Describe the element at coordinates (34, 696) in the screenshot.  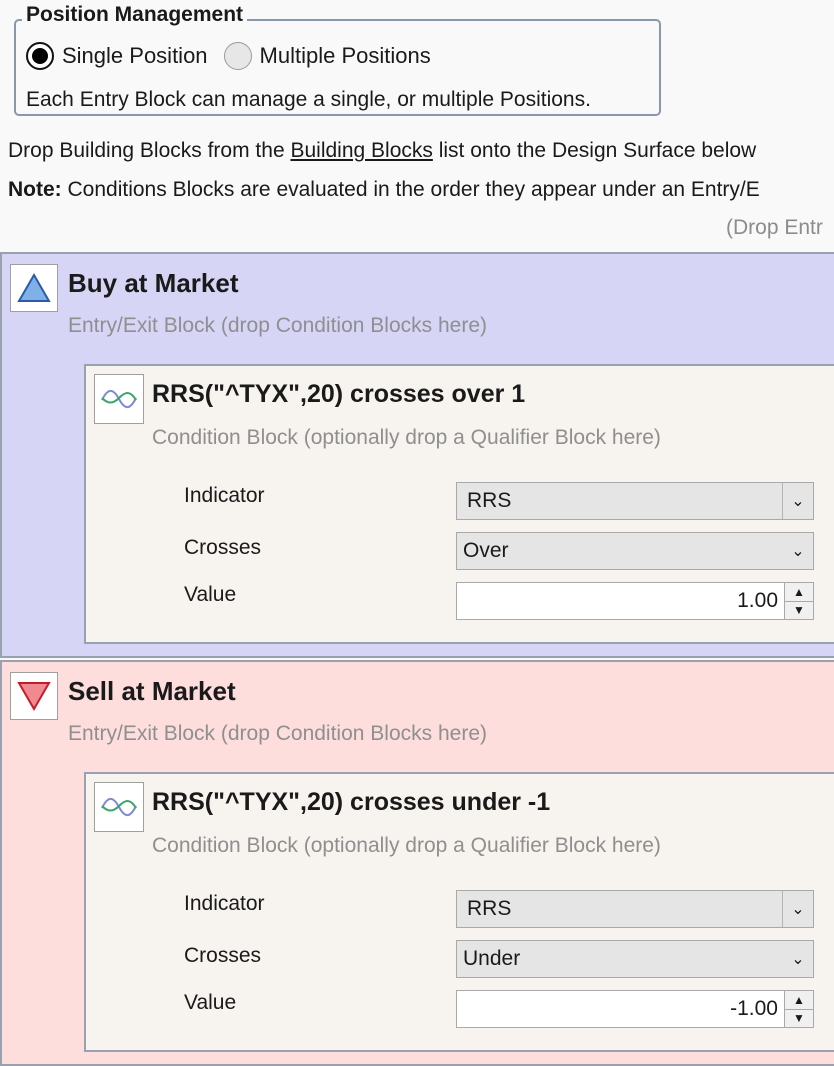
I see `triangle-down-icon` at that location.